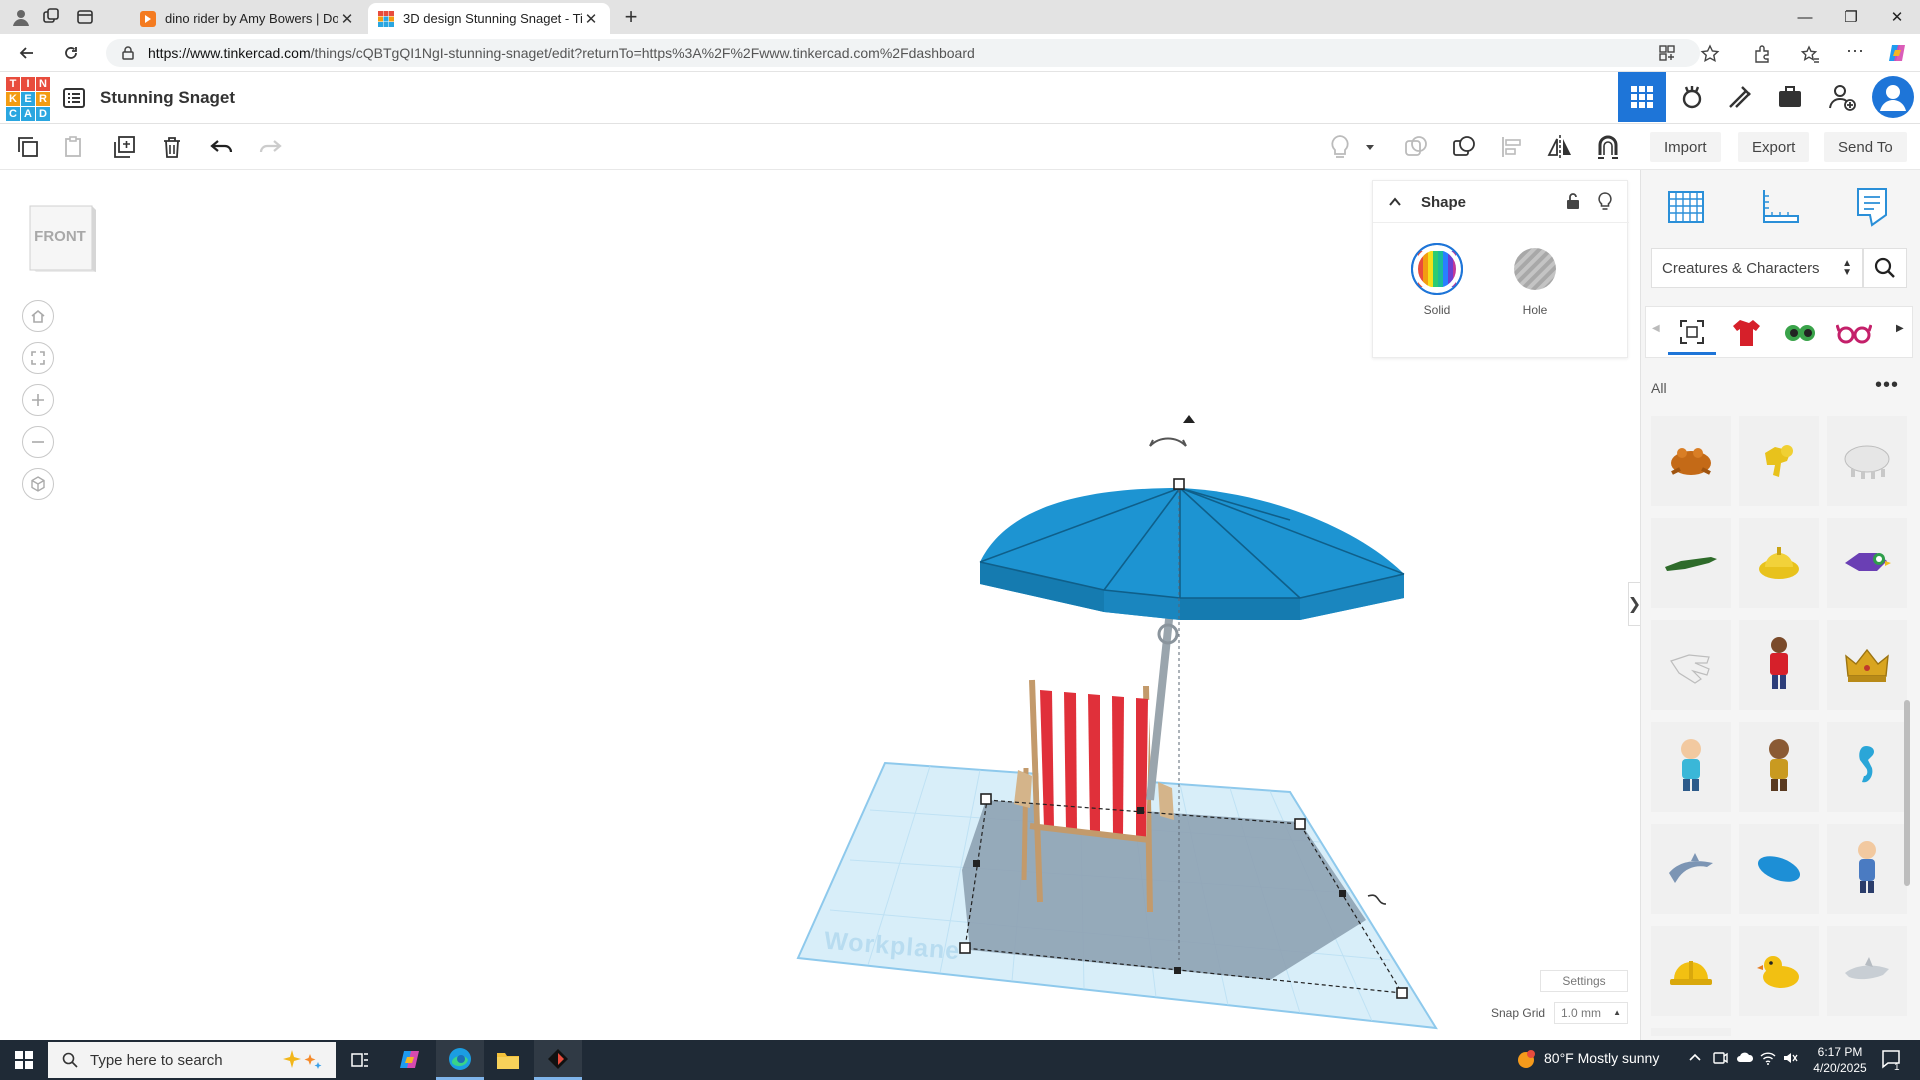  Describe the element at coordinates (1584, 981) in the screenshot. I see `settings-button: Settings` at that location.